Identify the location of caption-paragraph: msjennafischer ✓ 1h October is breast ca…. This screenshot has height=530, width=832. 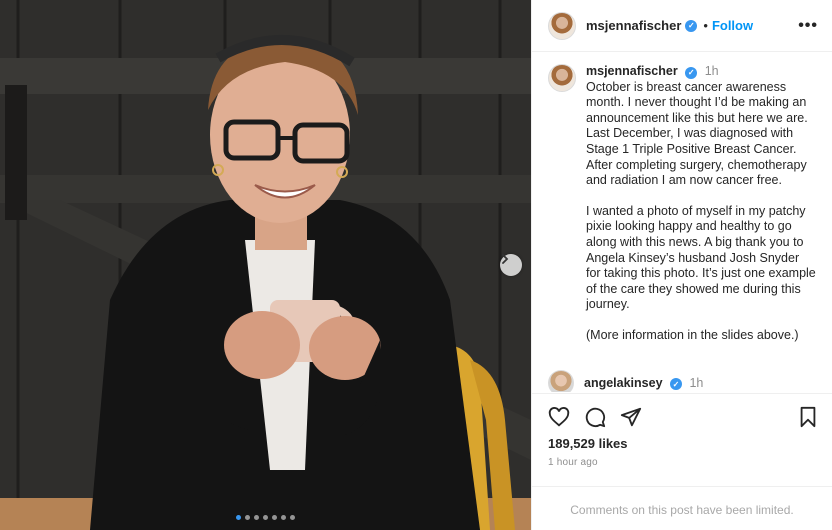
(701, 126).